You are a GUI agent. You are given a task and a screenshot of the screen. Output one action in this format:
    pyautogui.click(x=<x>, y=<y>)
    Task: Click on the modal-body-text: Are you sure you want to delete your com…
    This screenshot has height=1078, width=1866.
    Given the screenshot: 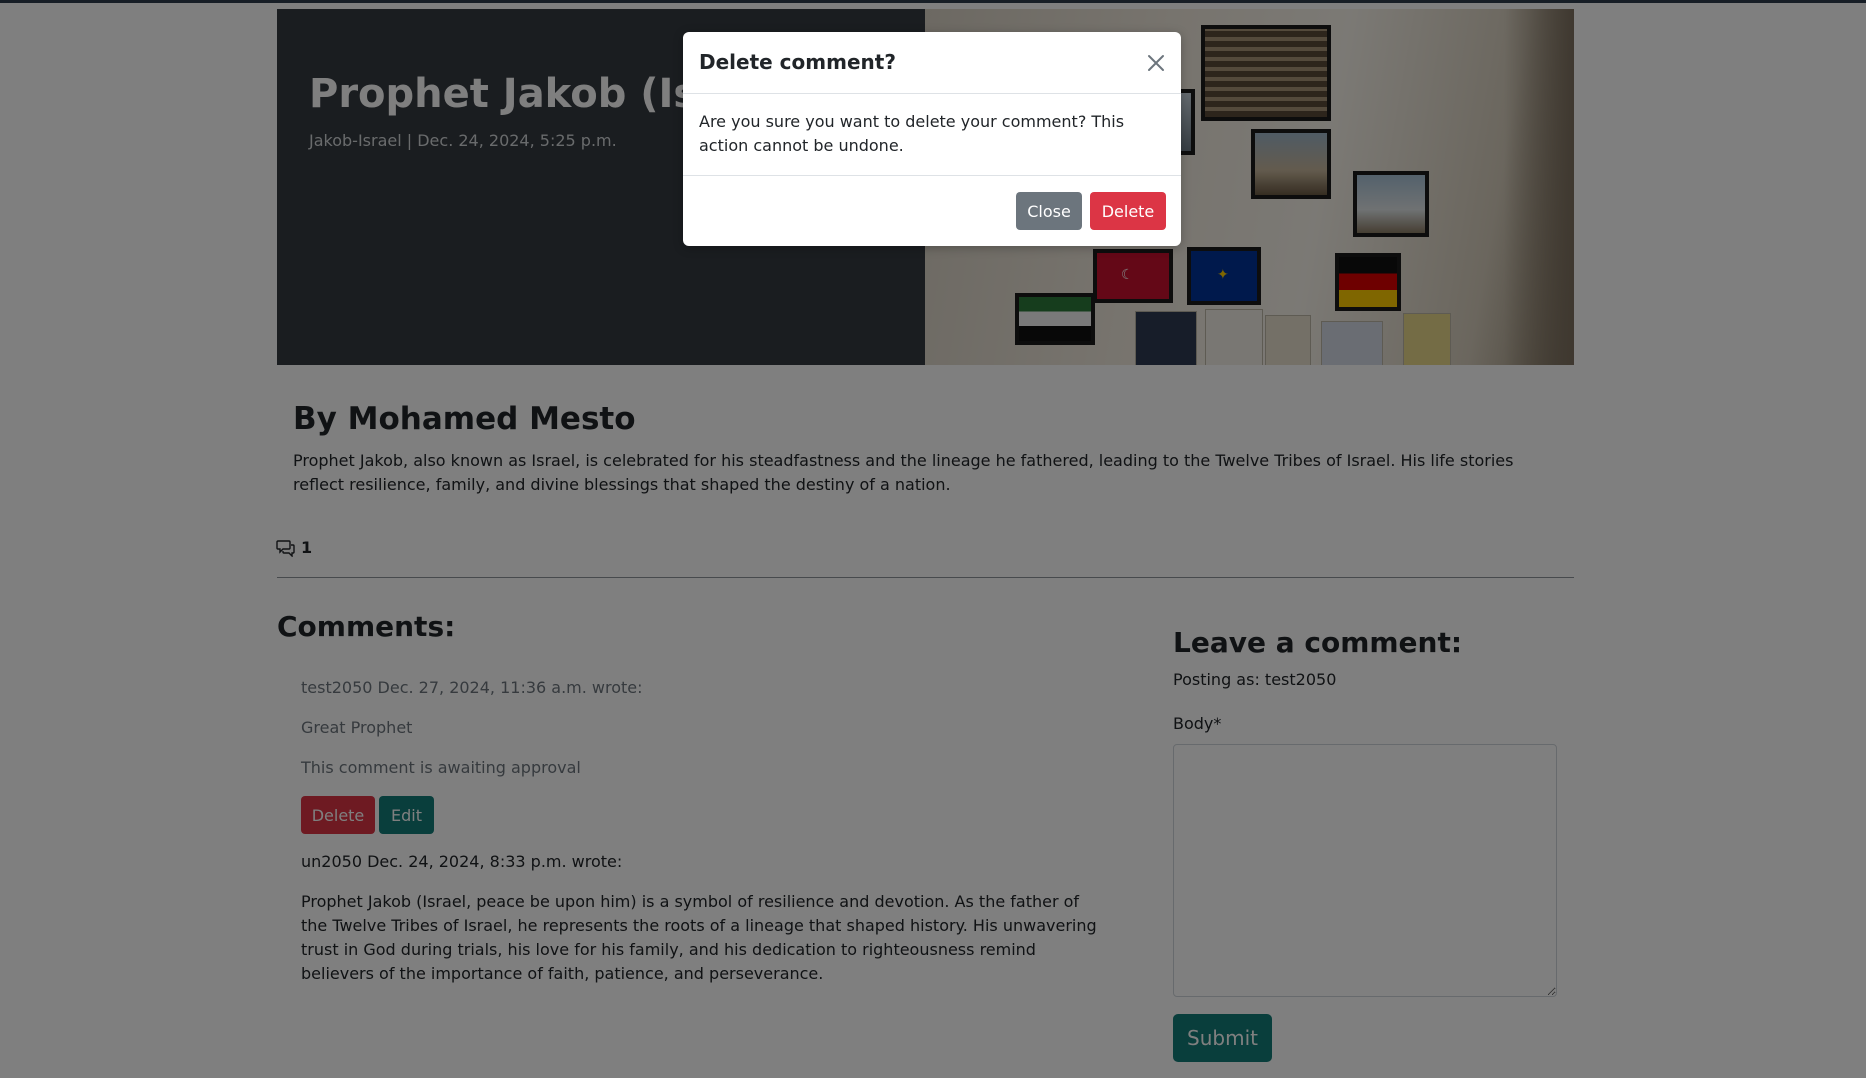 What is the action you would take?
    pyautogui.click(x=912, y=133)
    